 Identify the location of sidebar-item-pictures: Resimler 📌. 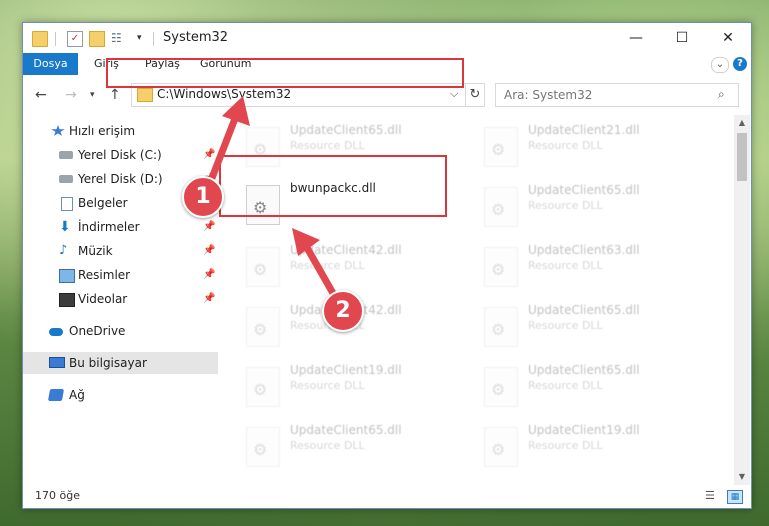
(120, 275).